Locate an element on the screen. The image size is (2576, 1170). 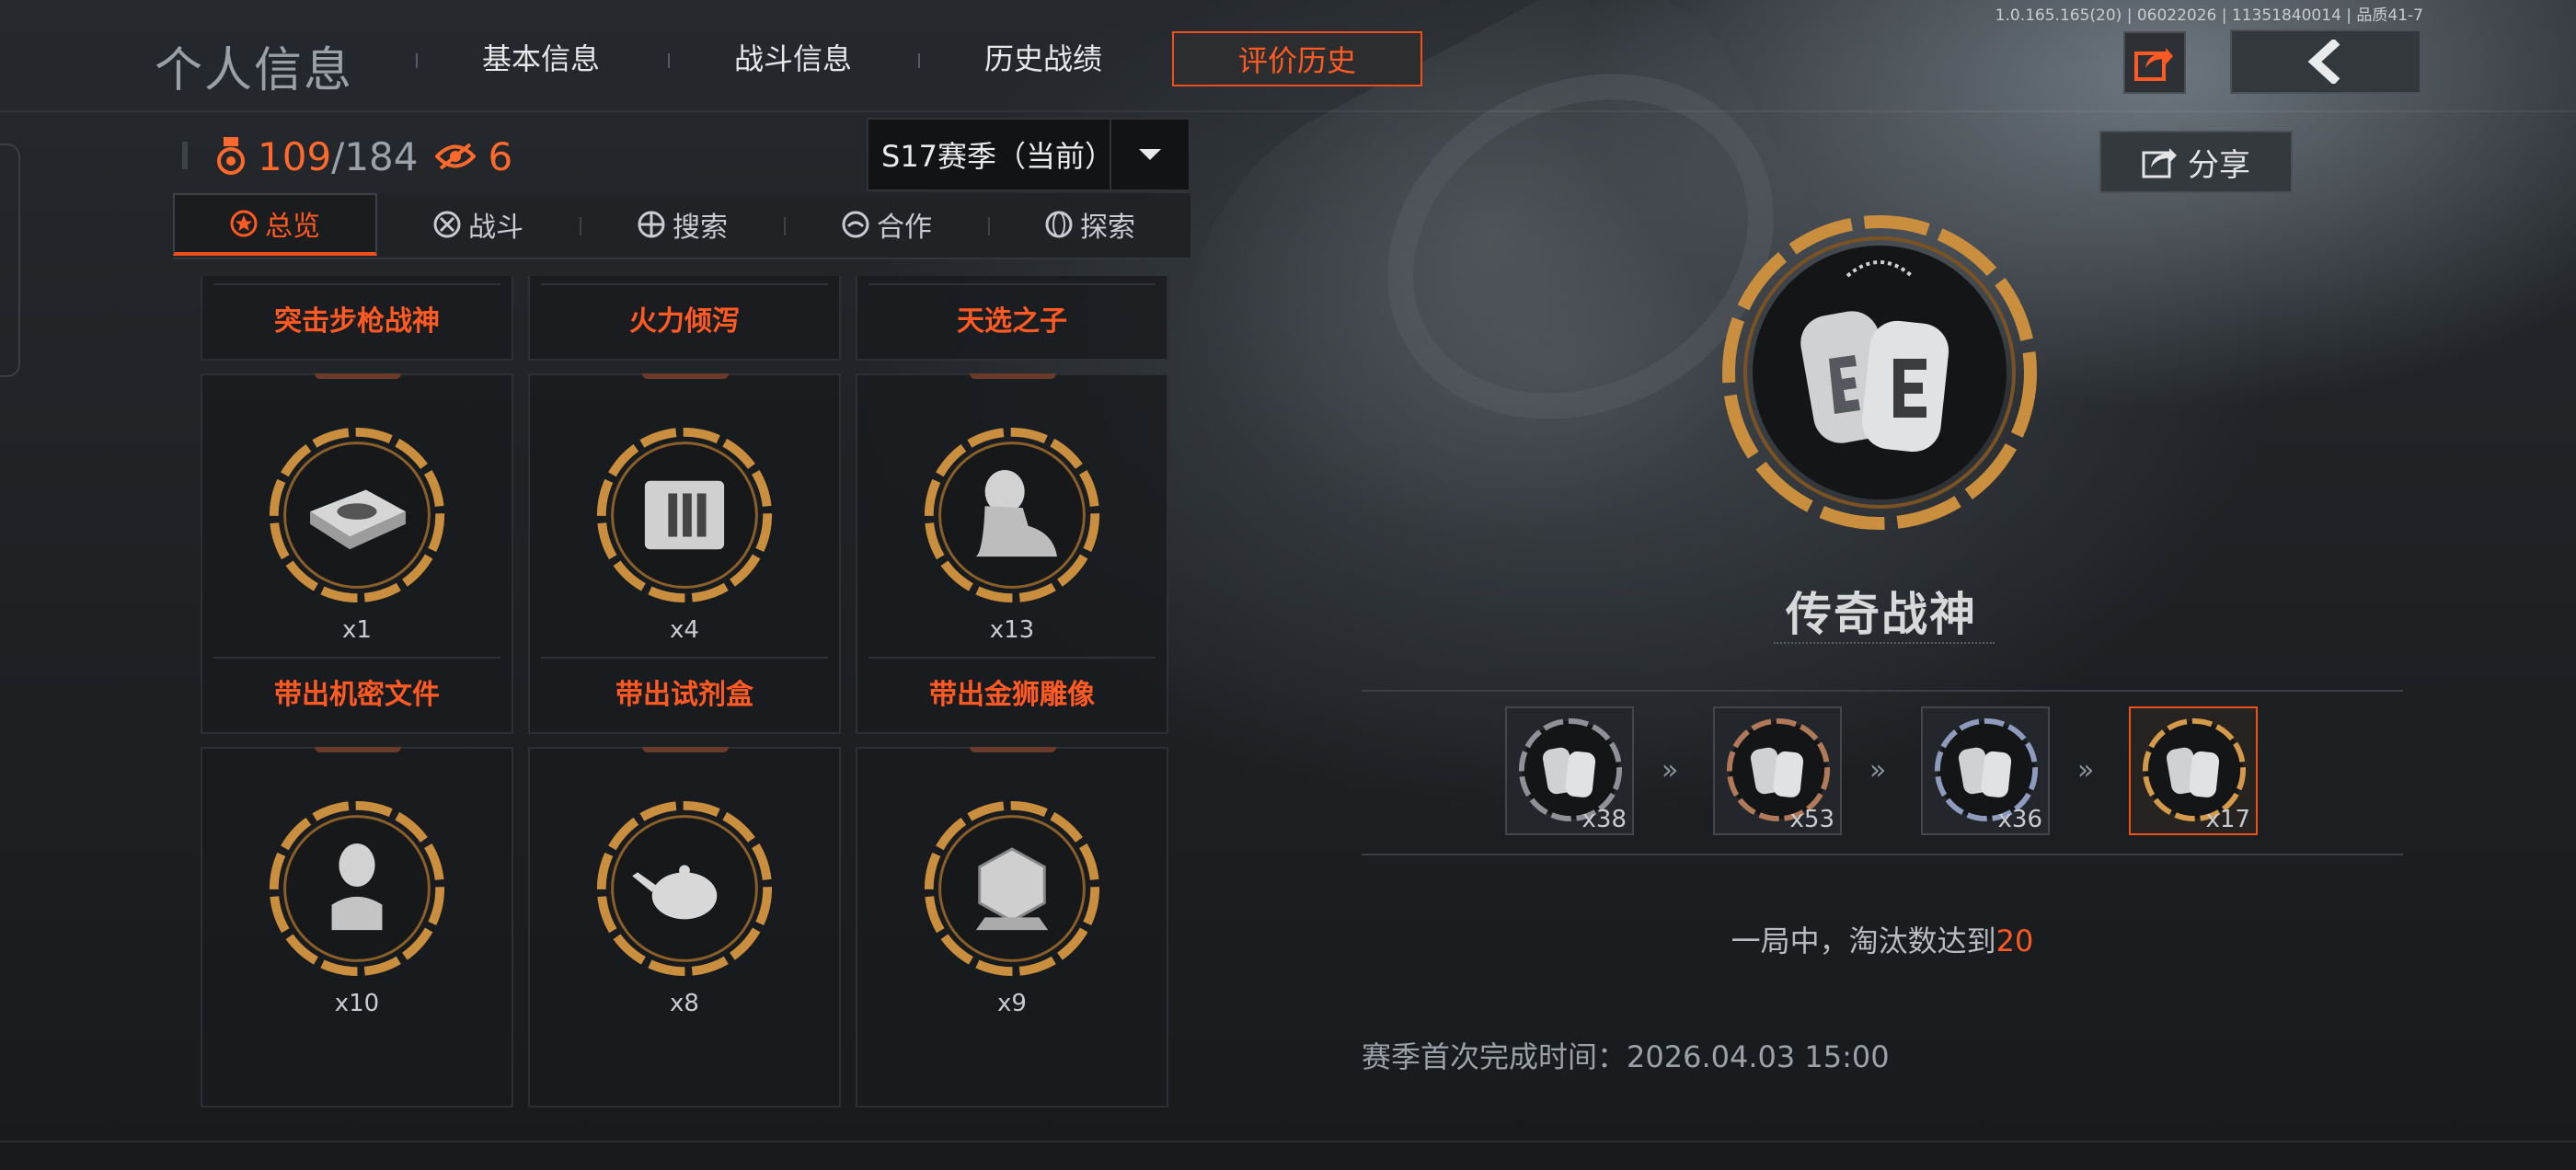
star-icon is located at coordinates (244, 223).